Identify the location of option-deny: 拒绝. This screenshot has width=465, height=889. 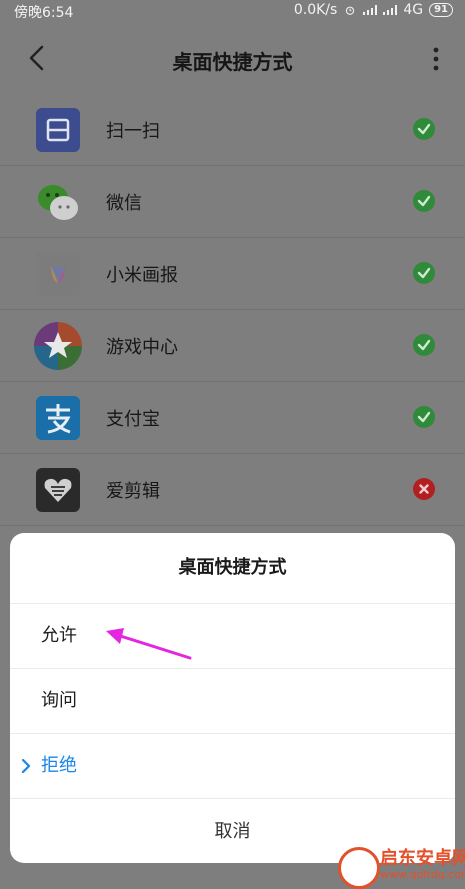
(232, 766).